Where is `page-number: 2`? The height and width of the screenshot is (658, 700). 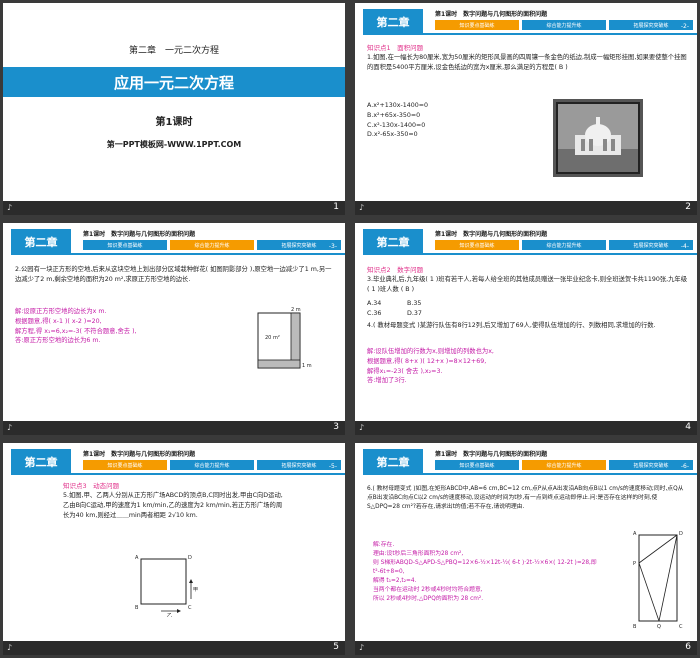 page-number: 2 is located at coordinates (688, 207).